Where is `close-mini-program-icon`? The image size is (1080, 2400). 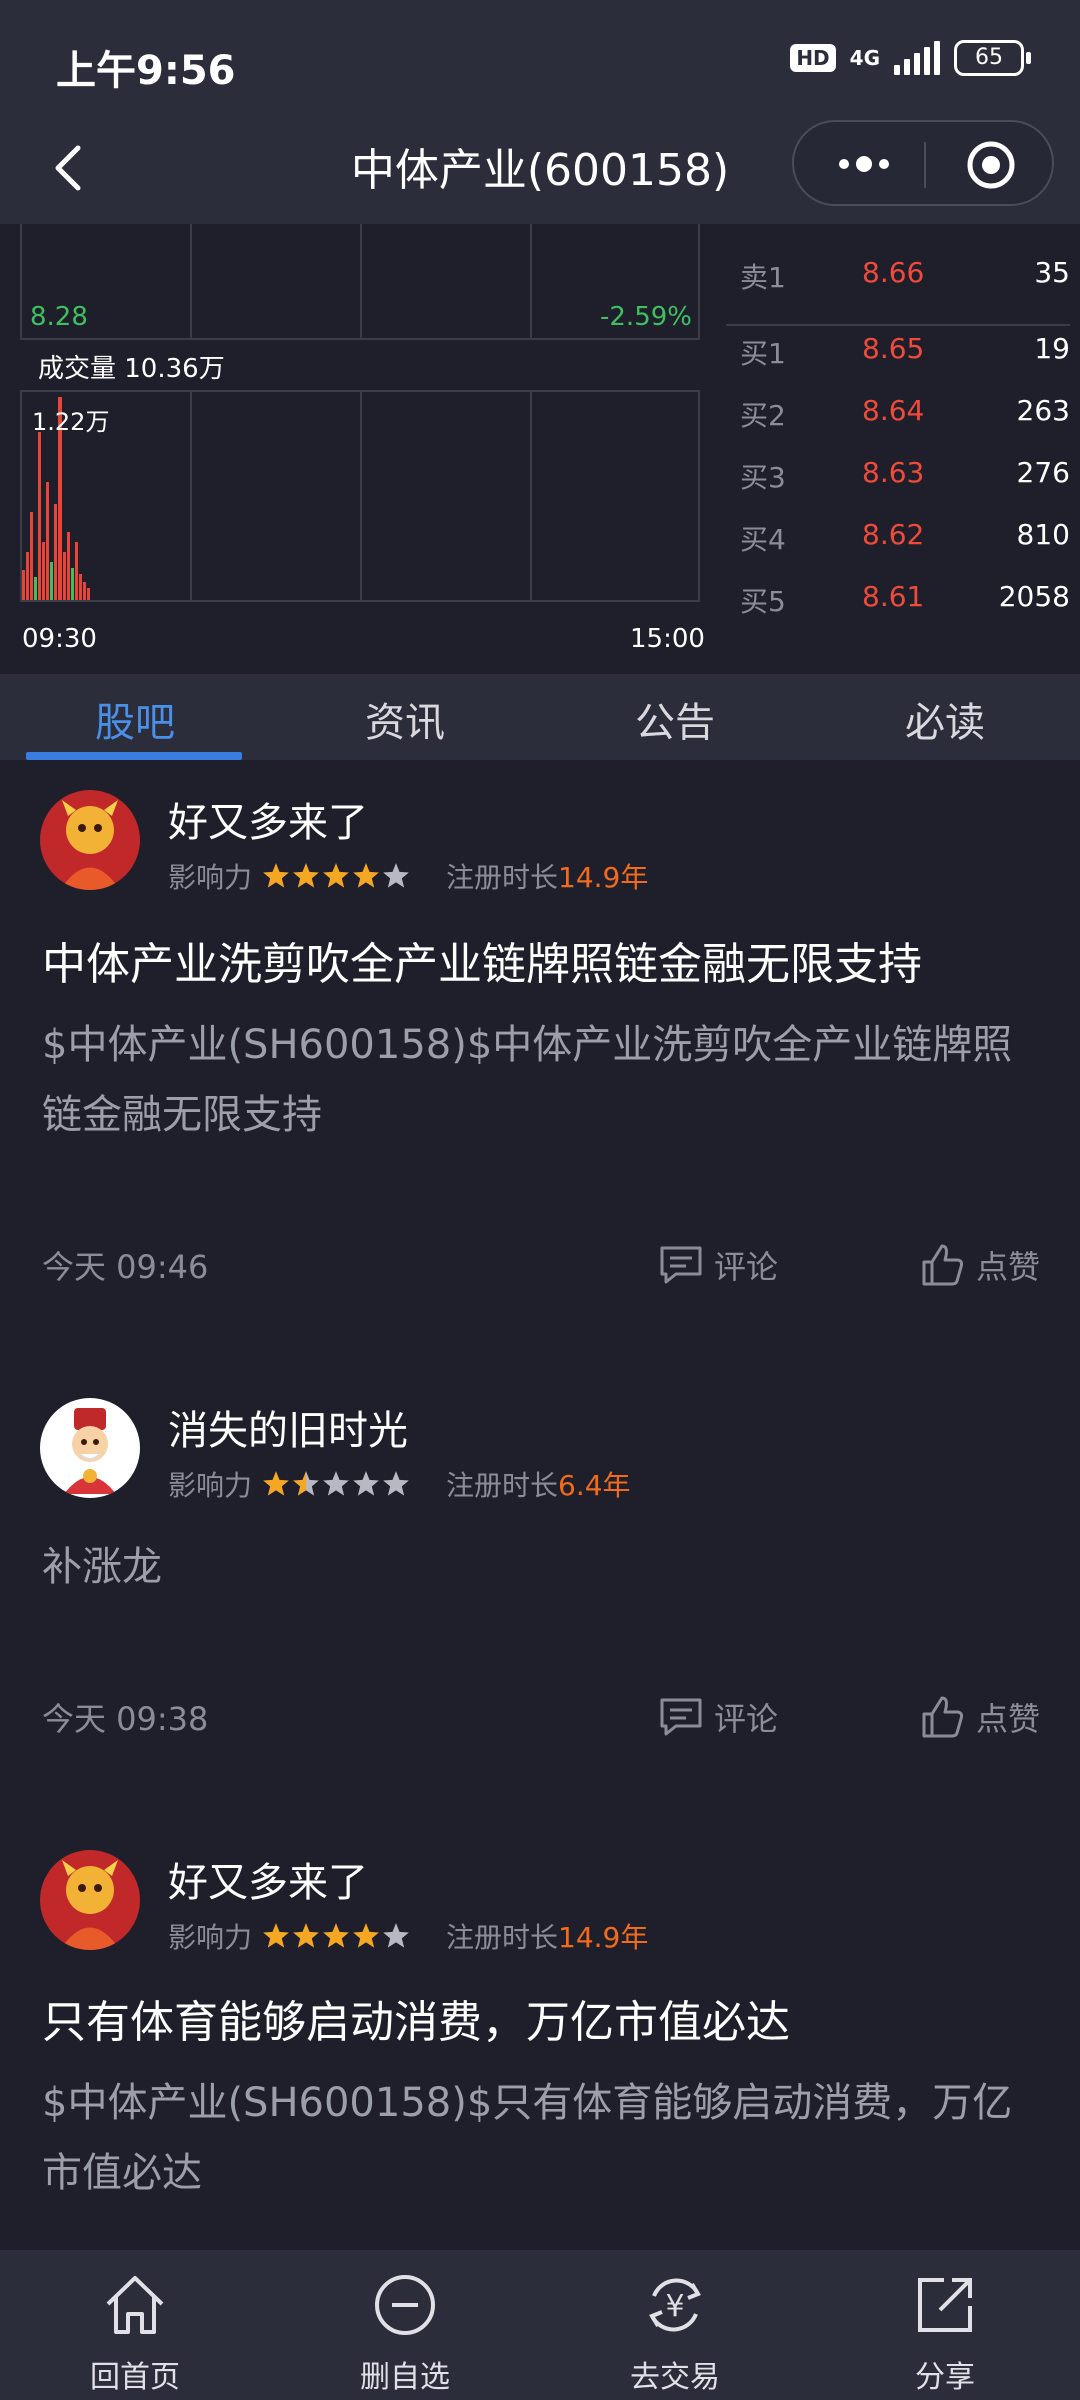 close-mini-program-icon is located at coordinates (991, 165).